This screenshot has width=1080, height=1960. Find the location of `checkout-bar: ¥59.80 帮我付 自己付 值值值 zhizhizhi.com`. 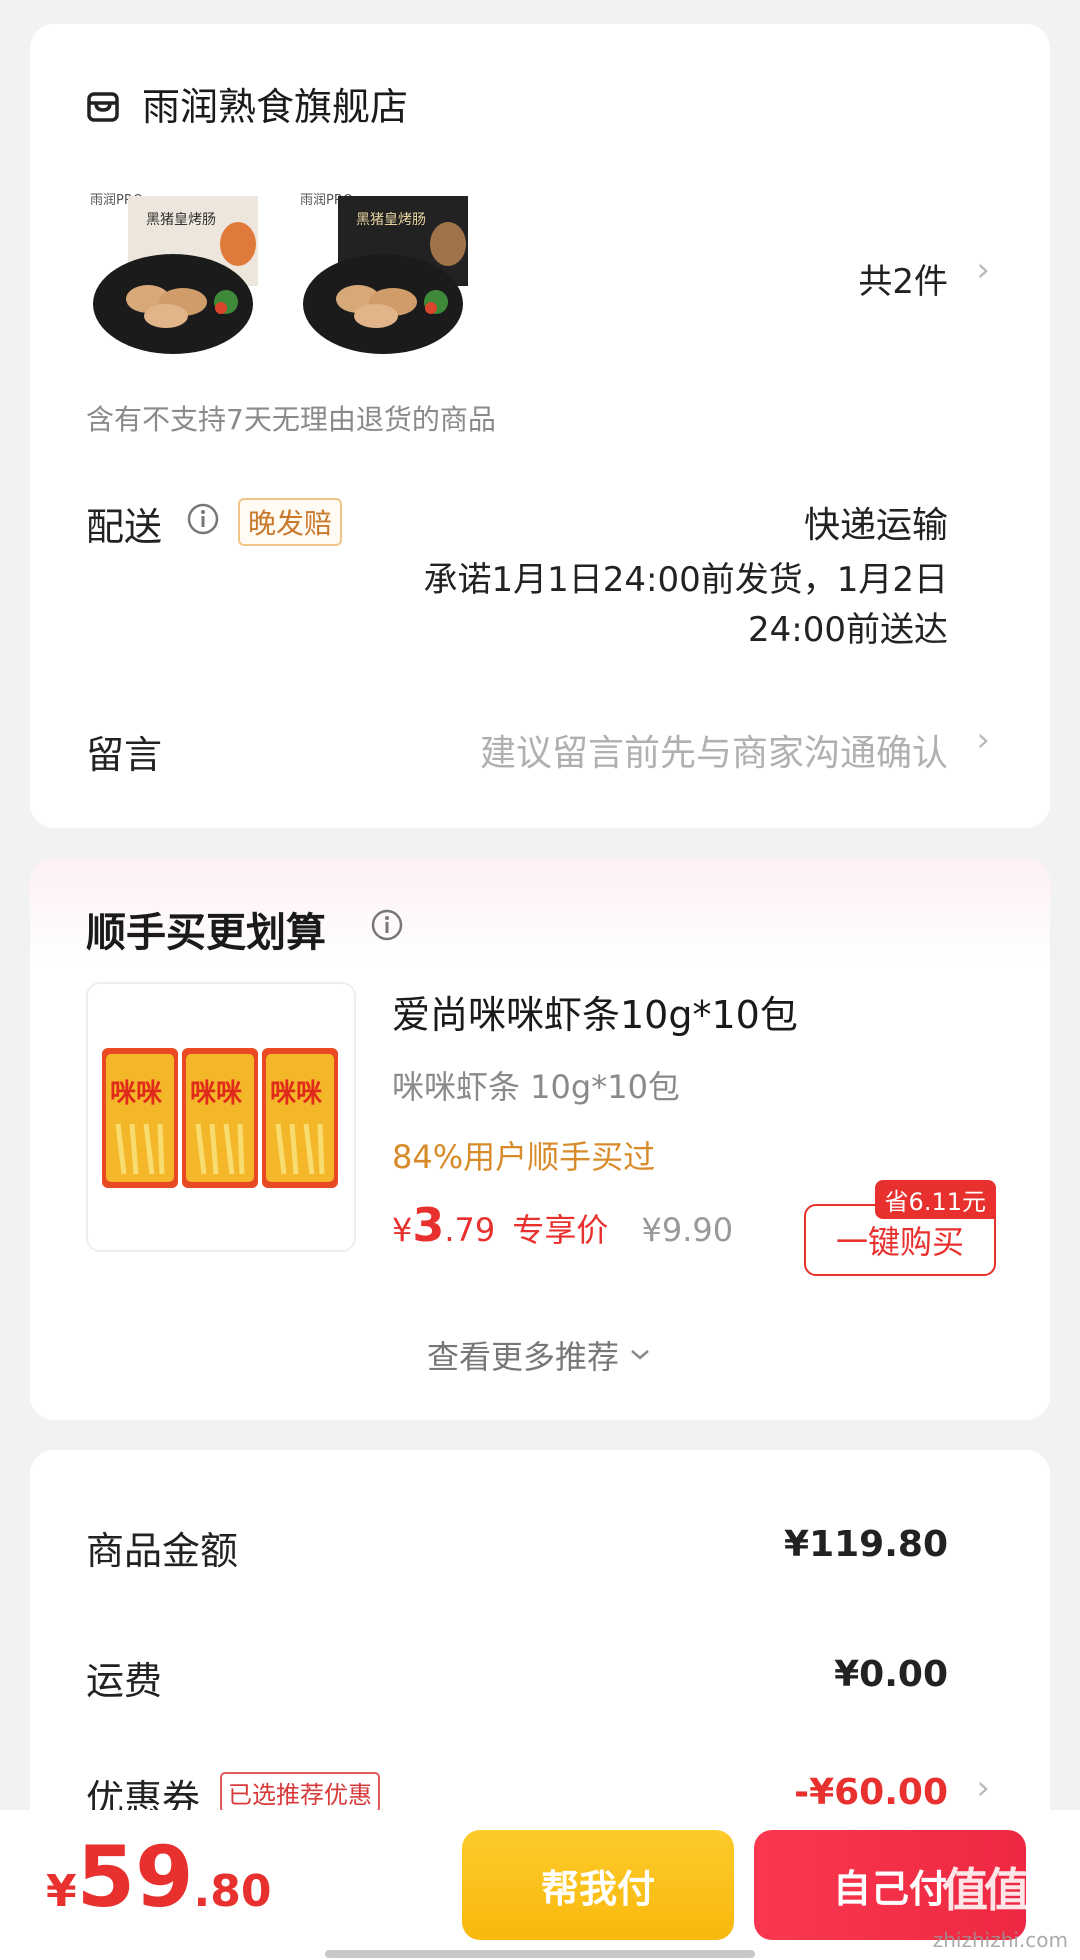

checkout-bar: ¥59.80 帮我付 自己付 值值值 zhizhizhi.com is located at coordinates (540, 1885).